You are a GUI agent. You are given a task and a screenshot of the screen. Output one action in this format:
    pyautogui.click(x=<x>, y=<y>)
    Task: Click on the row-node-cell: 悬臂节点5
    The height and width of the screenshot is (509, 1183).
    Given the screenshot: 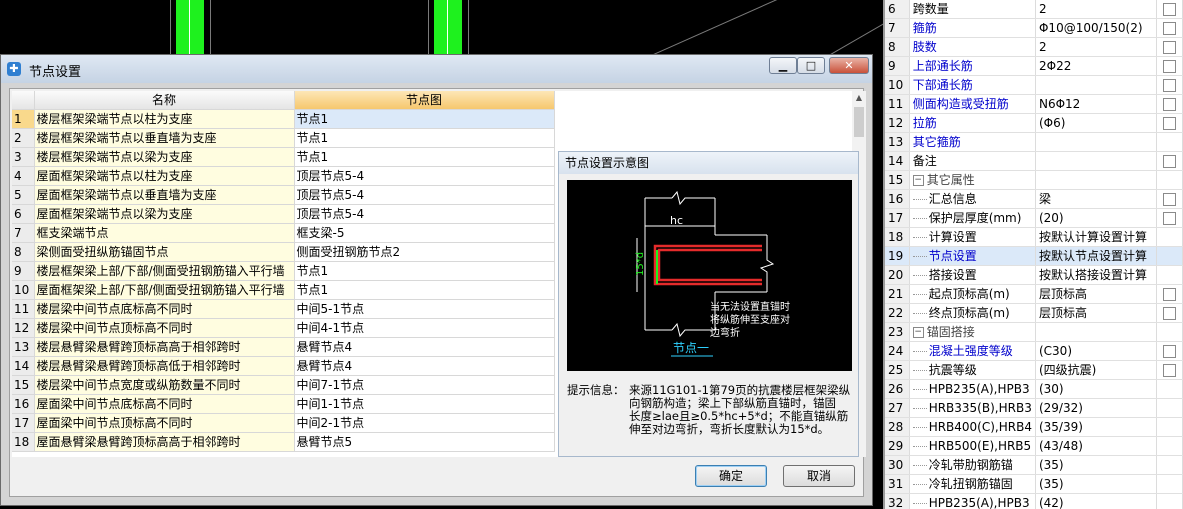 What is the action you would take?
    pyautogui.click(x=424, y=442)
    